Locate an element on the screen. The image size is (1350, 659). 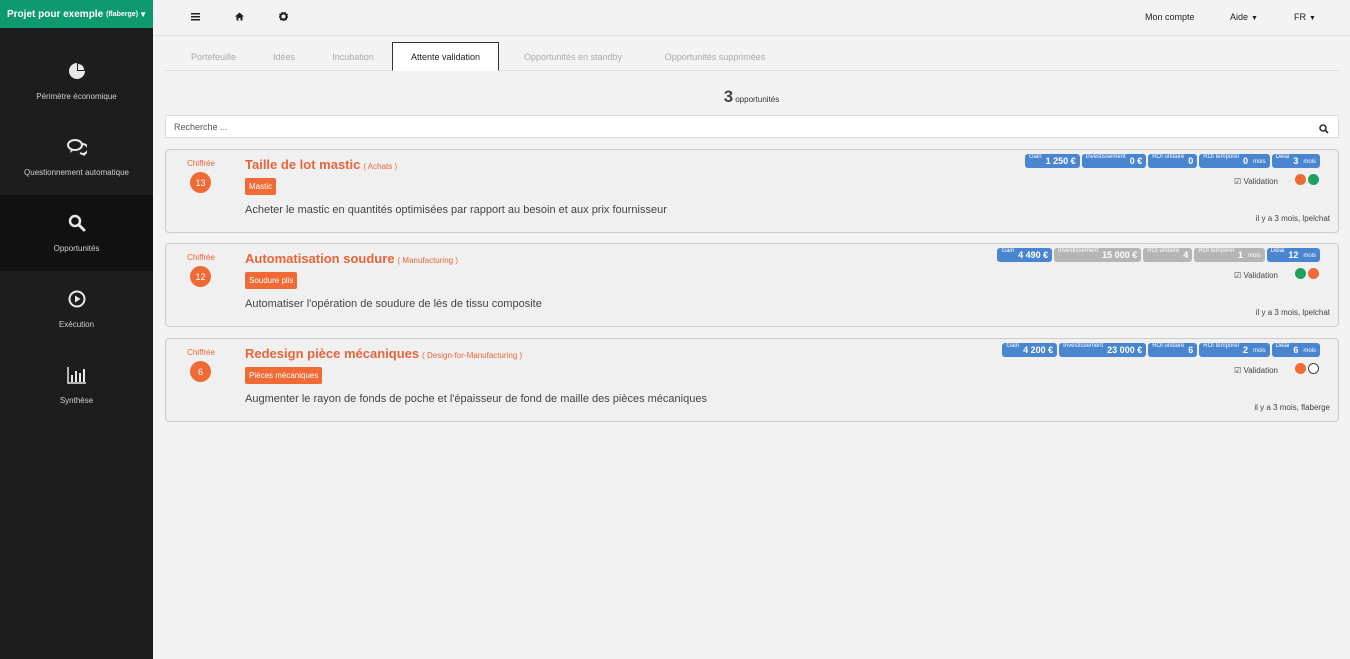
play-circle-icon is located at coordinates (77, 299).